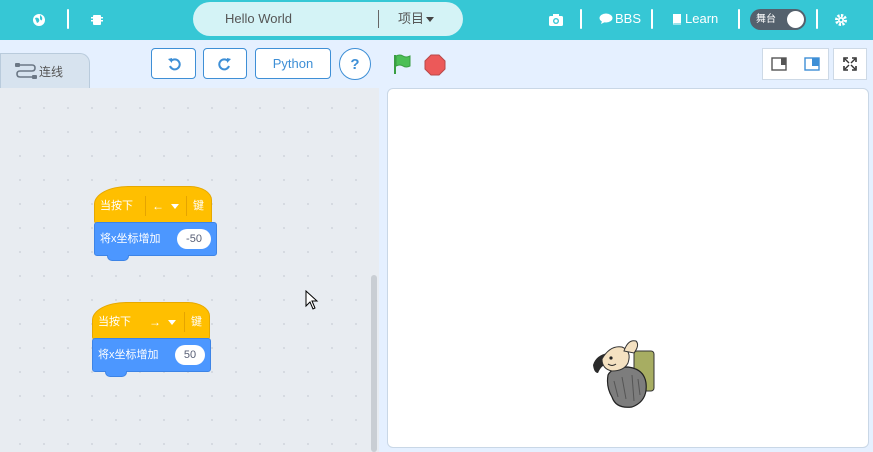  What do you see at coordinates (606, 18) in the screenshot?
I see `chat-icon` at bounding box center [606, 18].